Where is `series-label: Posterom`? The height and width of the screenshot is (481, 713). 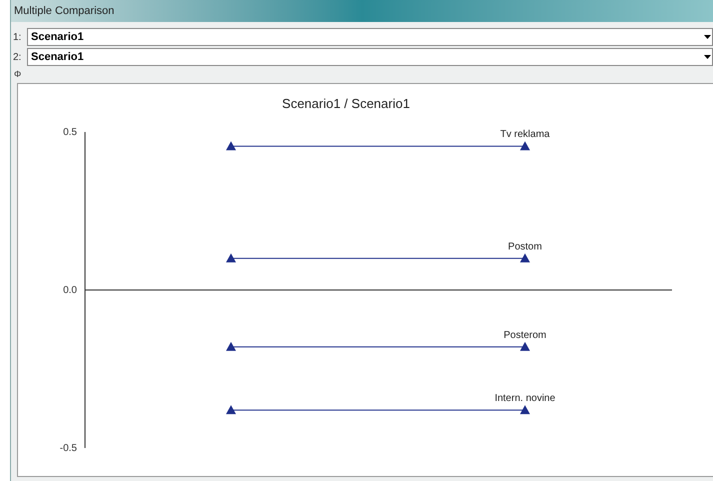
series-label: Posterom is located at coordinates (525, 335).